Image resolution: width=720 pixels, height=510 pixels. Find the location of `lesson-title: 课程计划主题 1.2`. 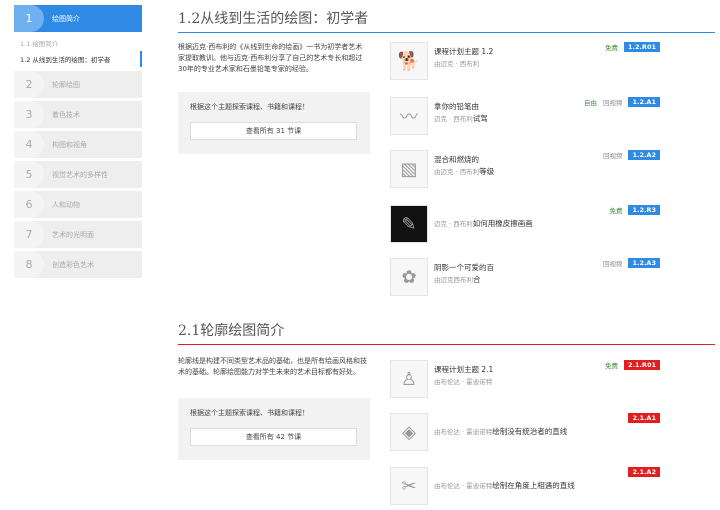

lesson-title: 课程计划主题 1.2 is located at coordinates (509, 51).